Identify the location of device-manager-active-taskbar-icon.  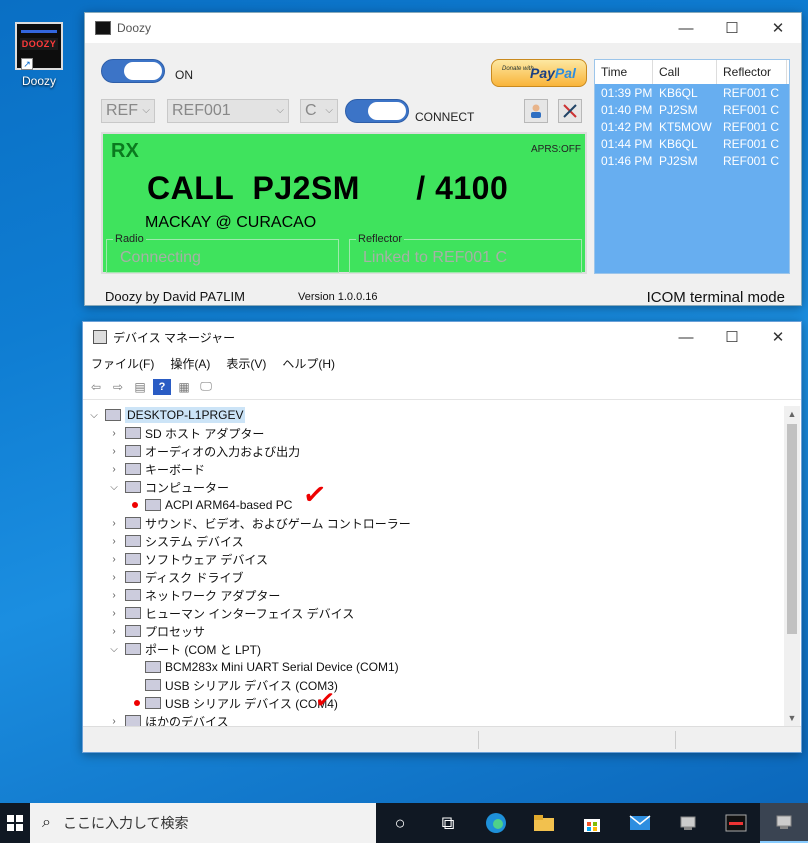
(784, 823).